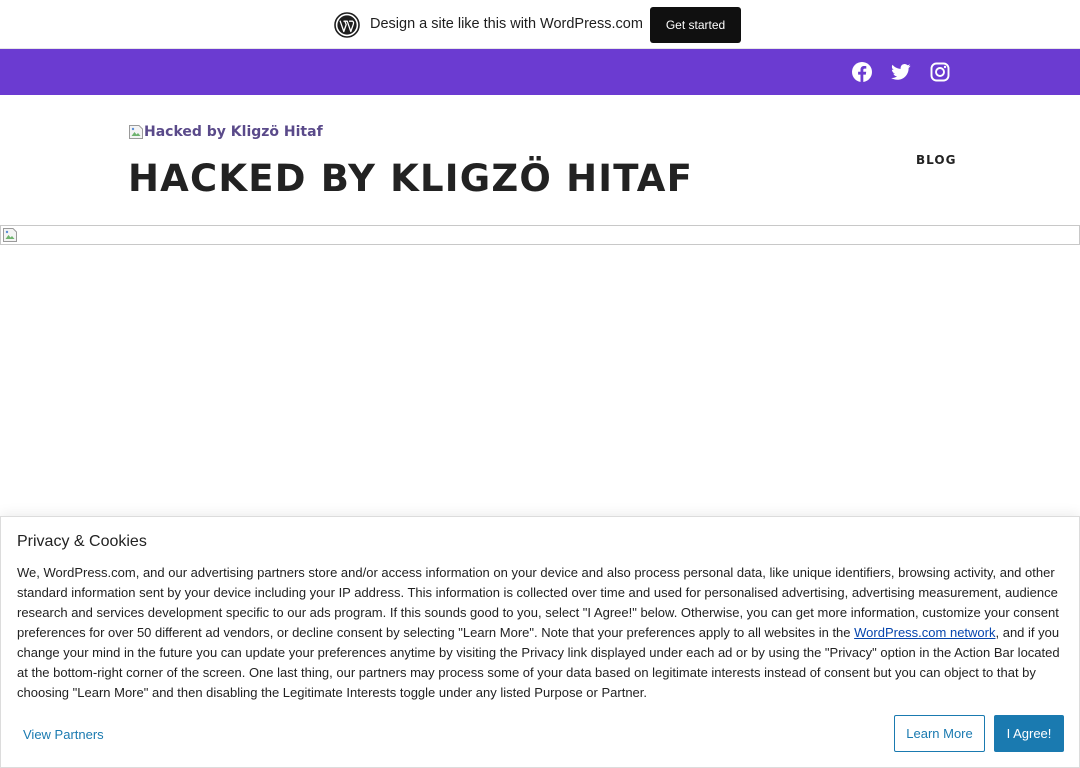 Image resolution: width=1080 pixels, height=768 pixels. What do you see at coordinates (540, 72) in the screenshot?
I see `social-links-bar` at bounding box center [540, 72].